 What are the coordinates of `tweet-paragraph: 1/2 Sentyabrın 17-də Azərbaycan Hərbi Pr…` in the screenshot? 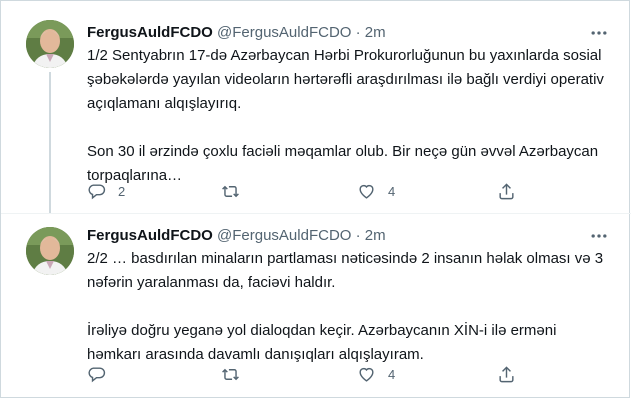 It's located at (345, 79).